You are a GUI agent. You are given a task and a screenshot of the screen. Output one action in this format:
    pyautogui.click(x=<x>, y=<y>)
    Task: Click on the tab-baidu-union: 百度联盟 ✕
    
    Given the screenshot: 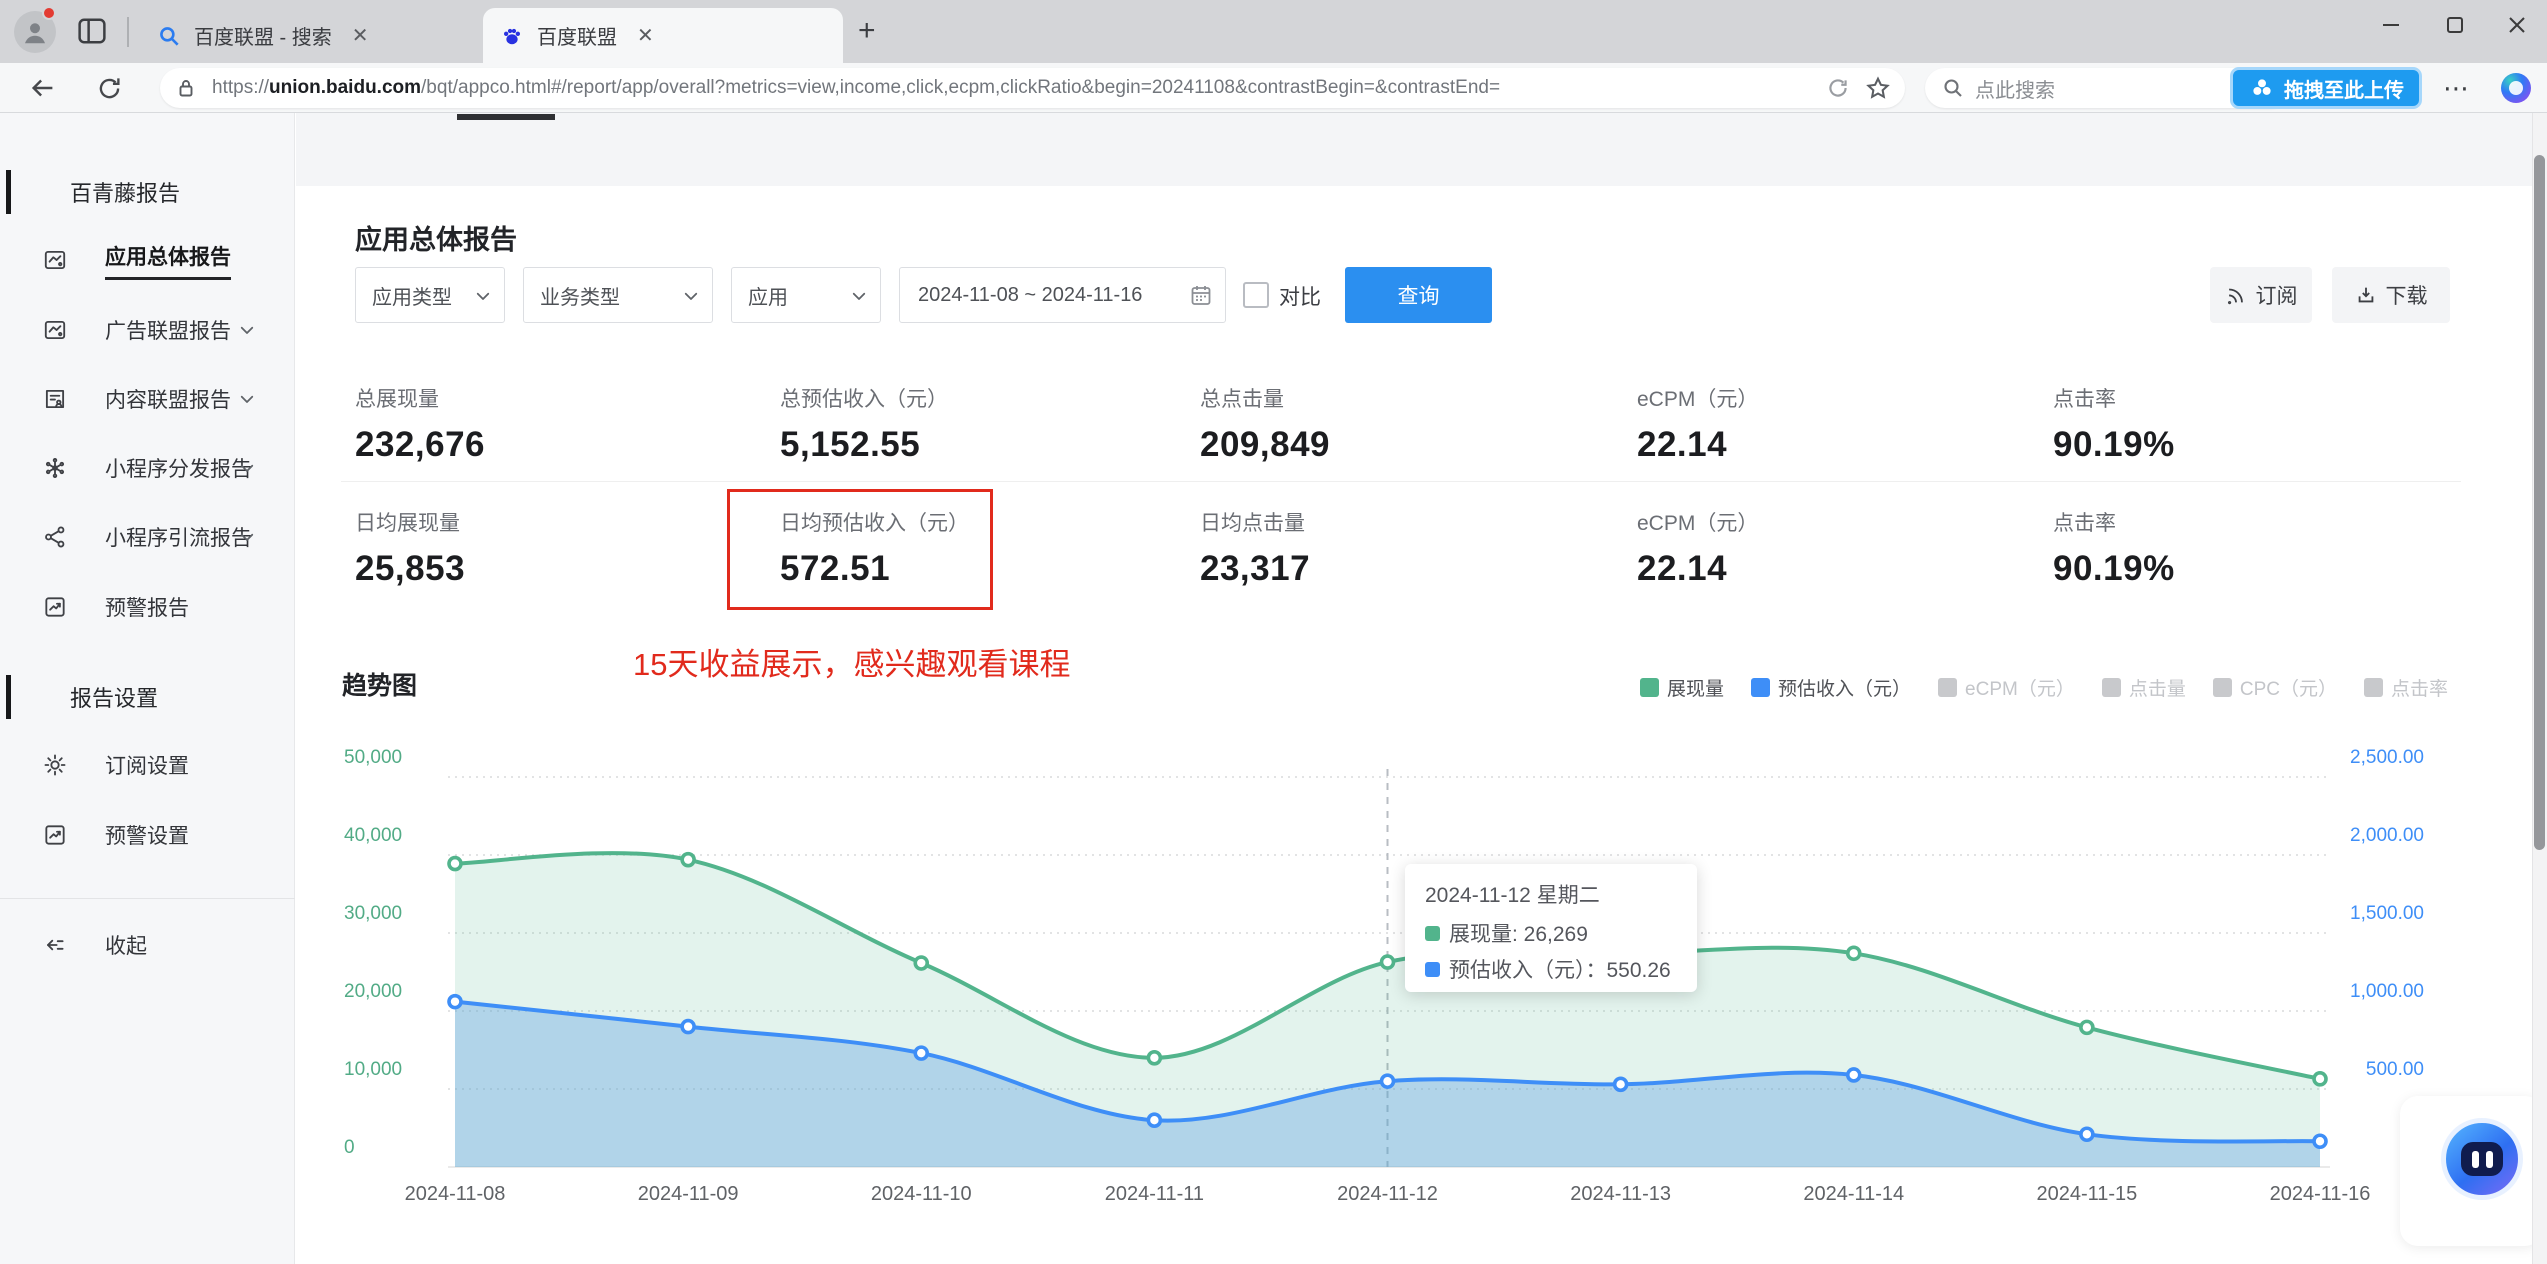 What is the action you would take?
    pyautogui.click(x=663, y=35)
    